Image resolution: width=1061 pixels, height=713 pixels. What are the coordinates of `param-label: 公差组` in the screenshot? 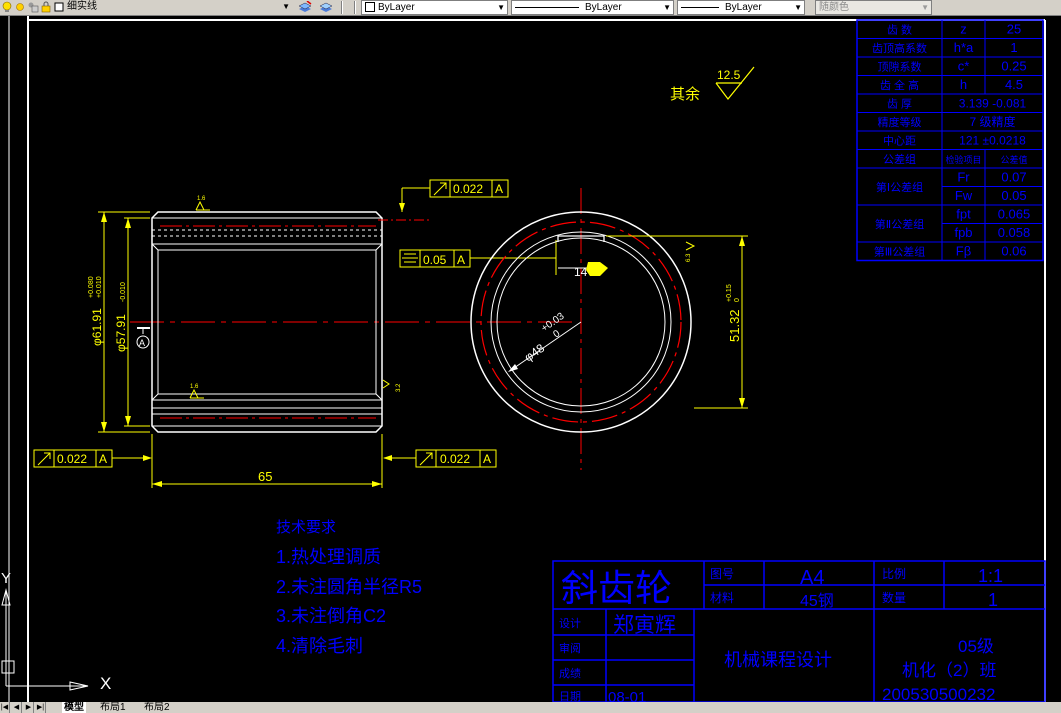 It's located at (899, 159).